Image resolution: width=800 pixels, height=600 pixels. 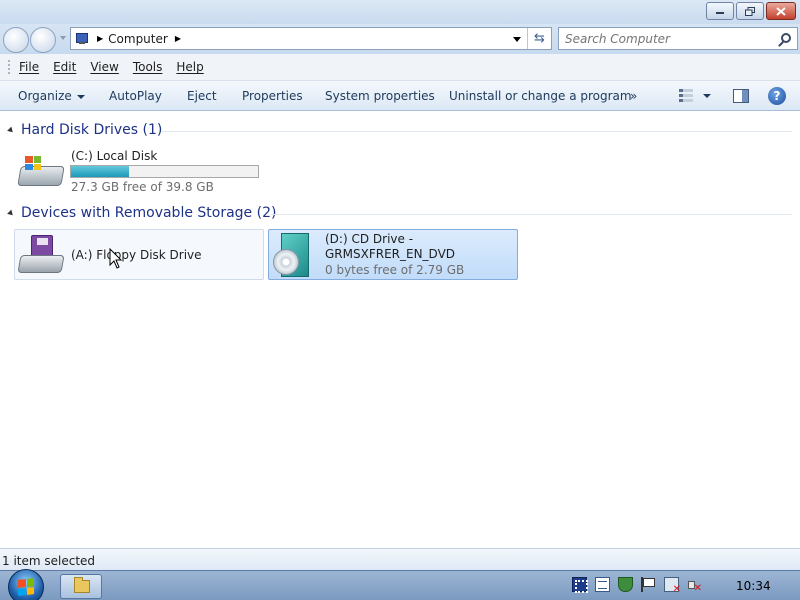 I want to click on menu-file: File, so click(x=29, y=67).